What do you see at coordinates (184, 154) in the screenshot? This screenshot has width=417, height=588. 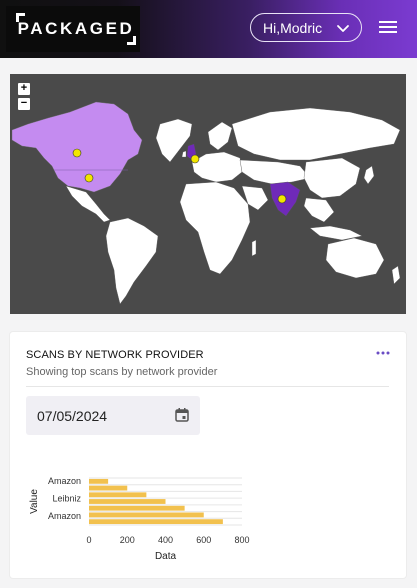 I see `map-ireland` at bounding box center [184, 154].